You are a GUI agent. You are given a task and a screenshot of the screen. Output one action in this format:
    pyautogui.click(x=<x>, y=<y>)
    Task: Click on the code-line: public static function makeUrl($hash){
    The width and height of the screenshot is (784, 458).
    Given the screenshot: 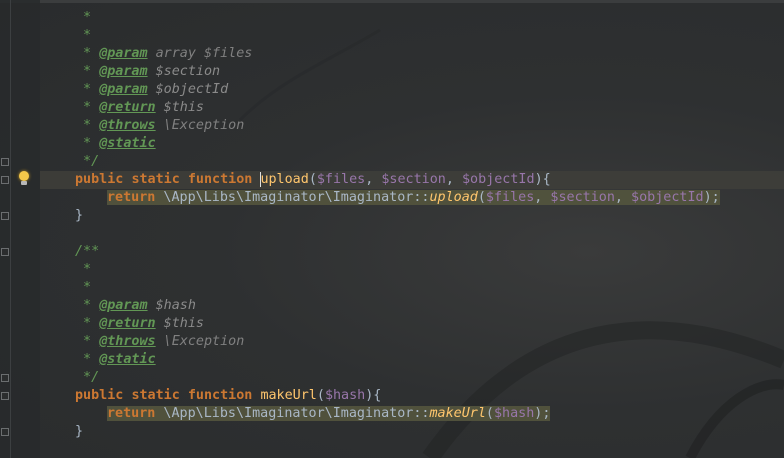 What is the action you would take?
    pyautogui.click(x=228, y=395)
    